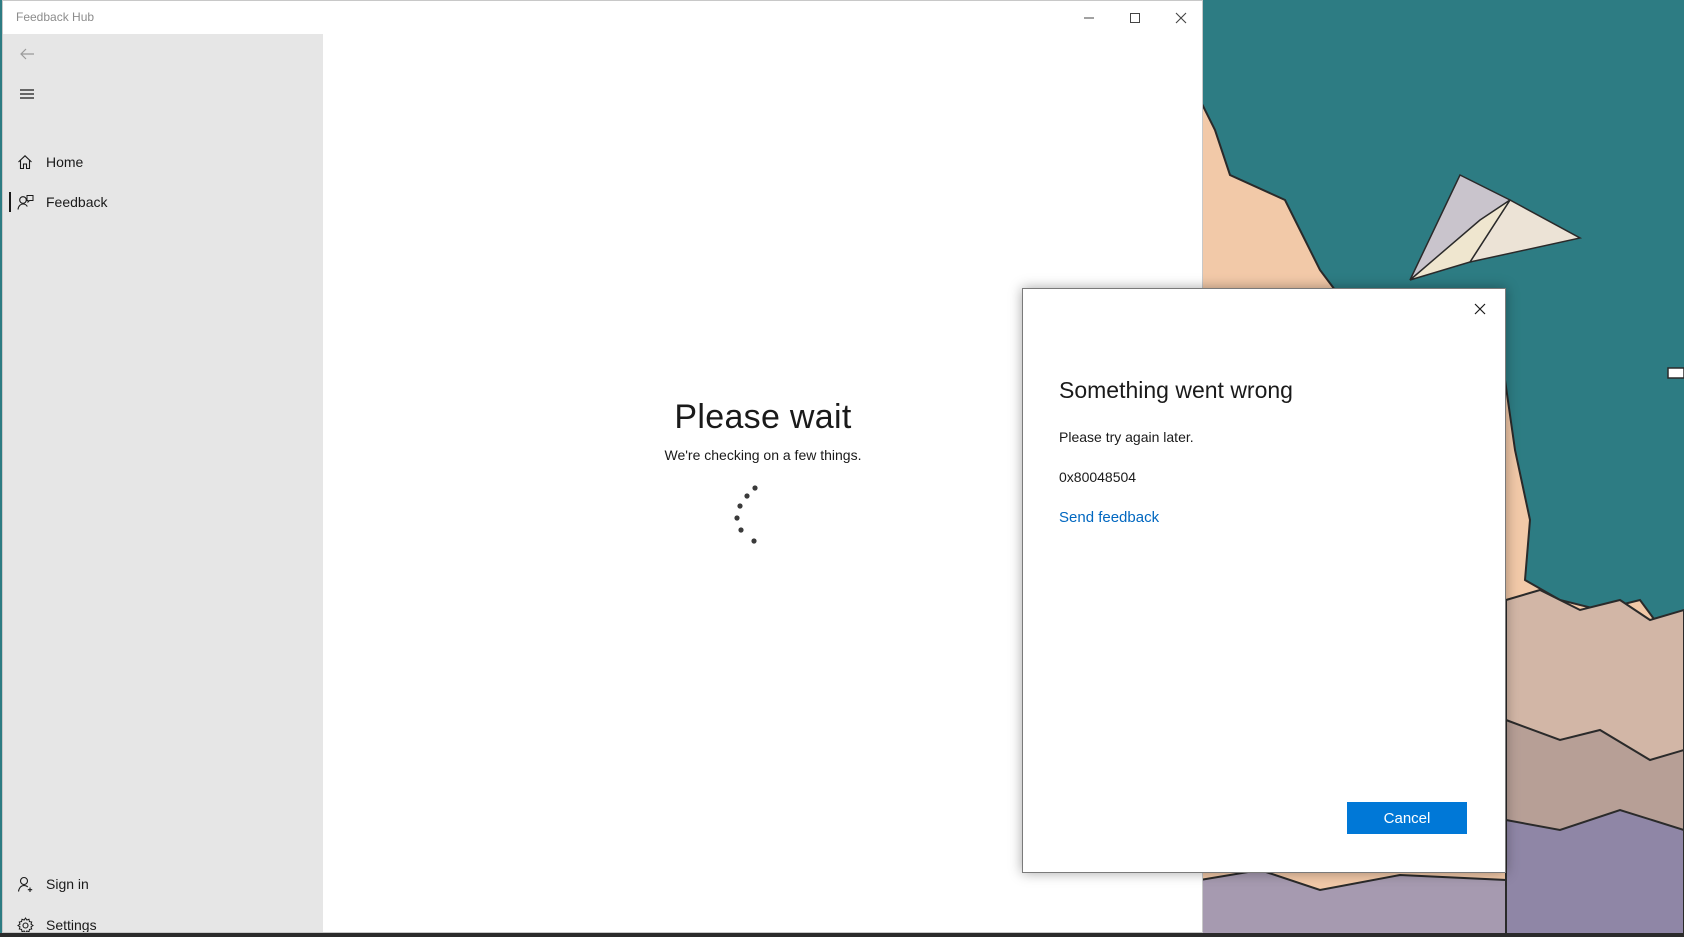 The image size is (1684, 937). Describe the element at coordinates (1109, 517) in the screenshot. I see `send-feedback-link: Send feedback` at that location.